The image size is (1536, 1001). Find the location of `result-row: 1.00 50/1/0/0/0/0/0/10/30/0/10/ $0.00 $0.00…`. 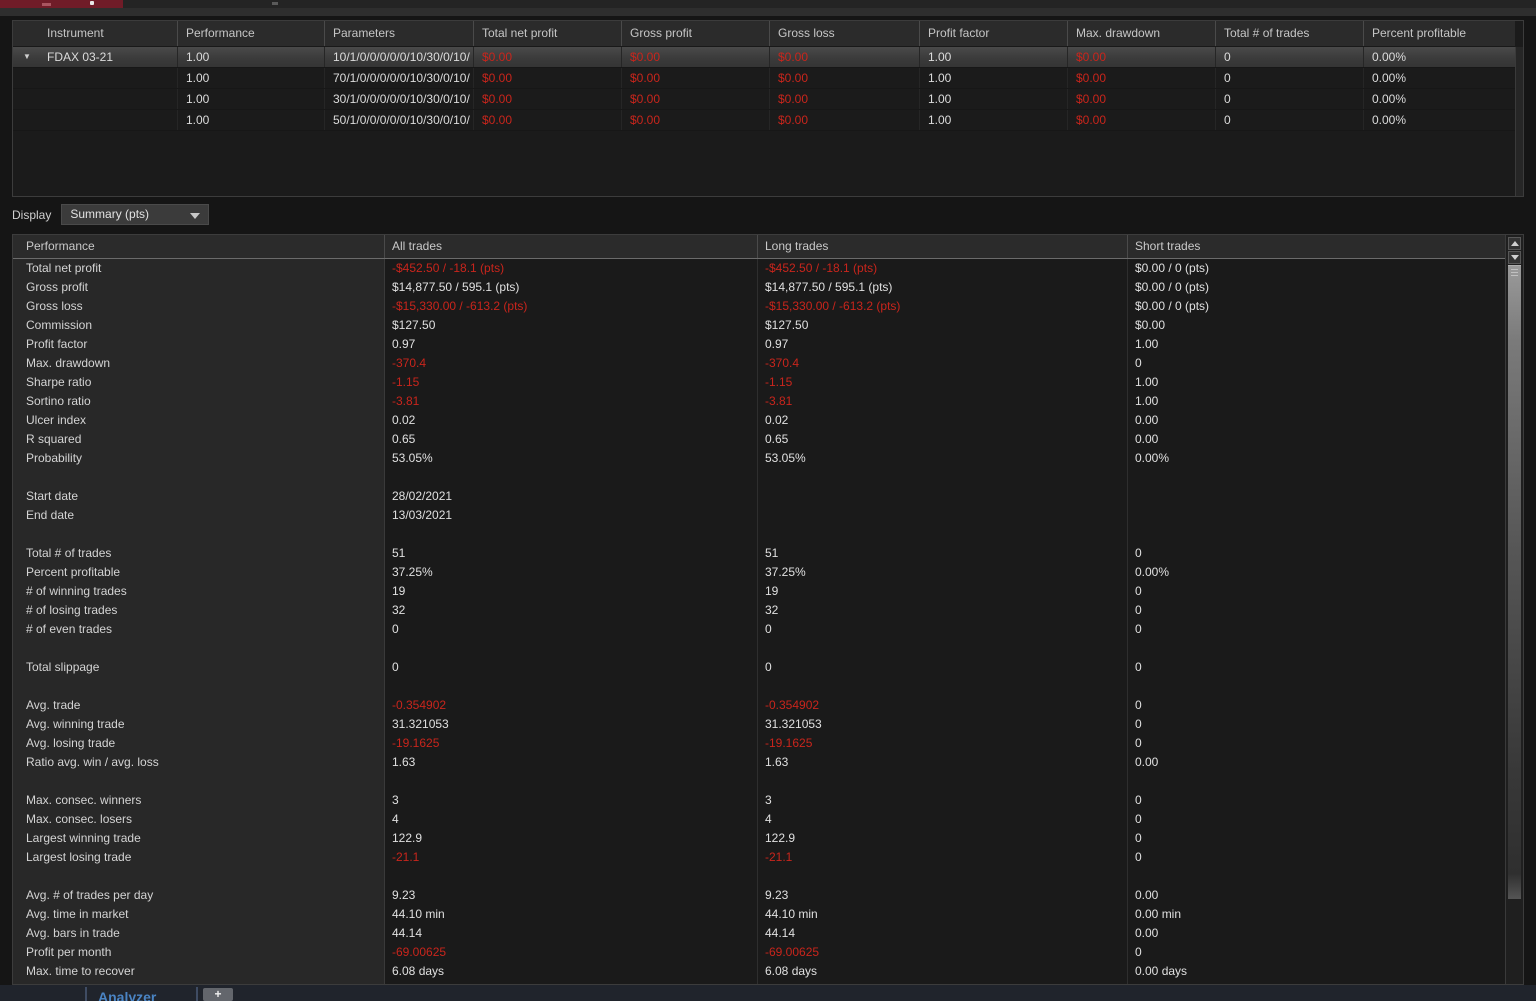

result-row: 1.00 50/1/0/0/0/0/0/10/30/0/10/ $0.00 $0.00… is located at coordinates (764, 120).